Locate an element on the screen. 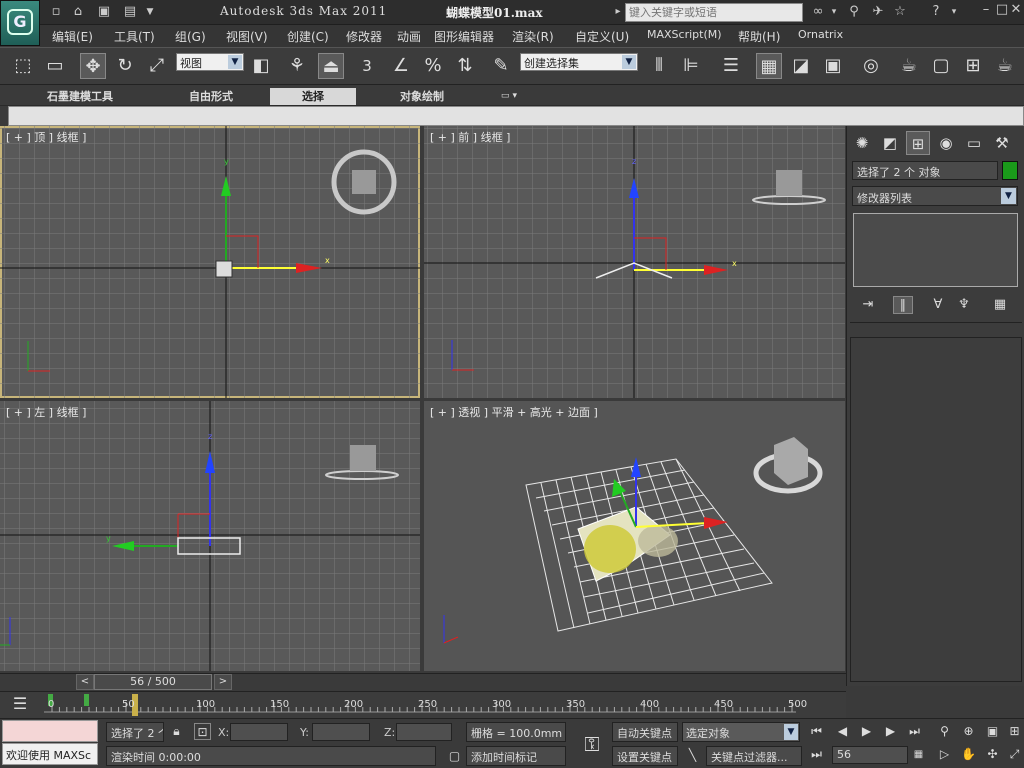 This screenshot has height=768, width=1024. current-frame-field: 56 is located at coordinates (870, 755).